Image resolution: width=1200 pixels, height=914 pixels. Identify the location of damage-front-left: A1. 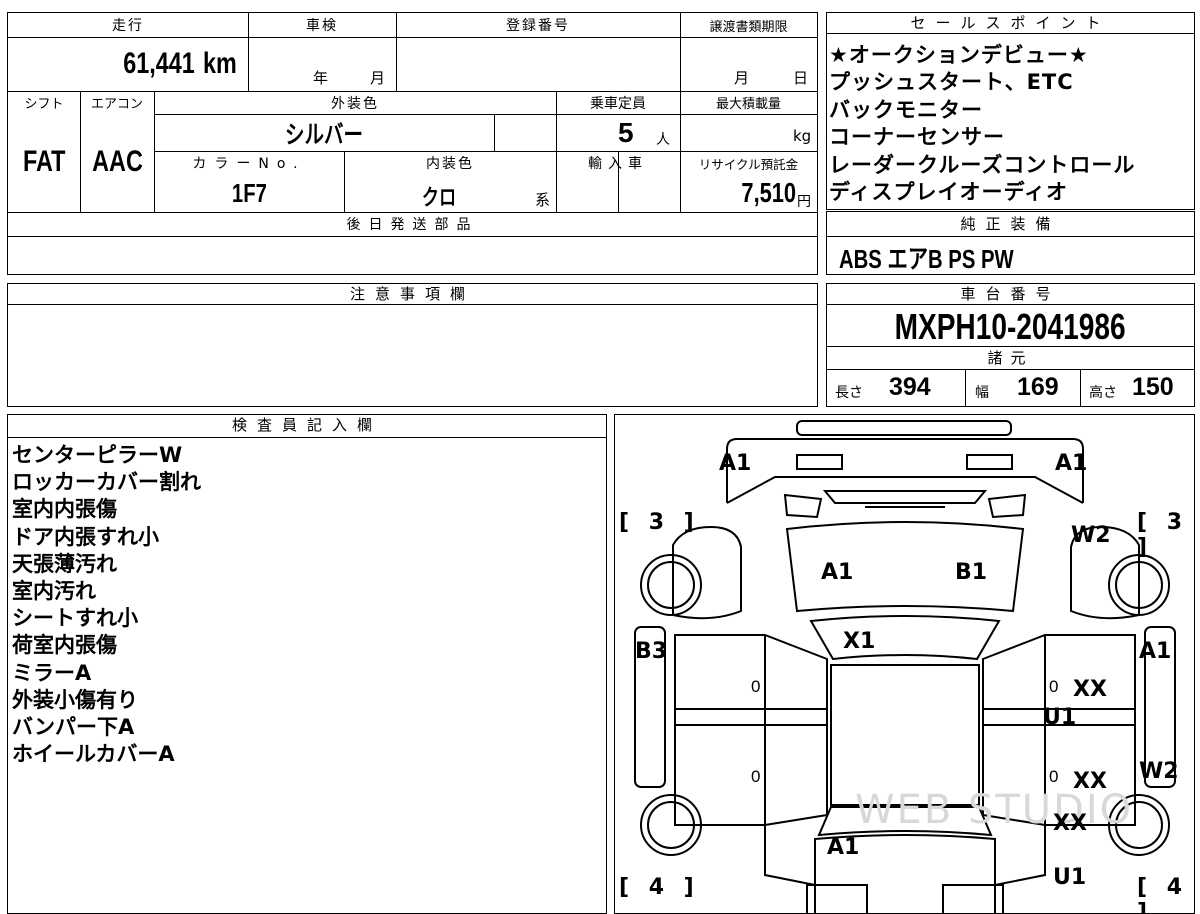
(735, 463).